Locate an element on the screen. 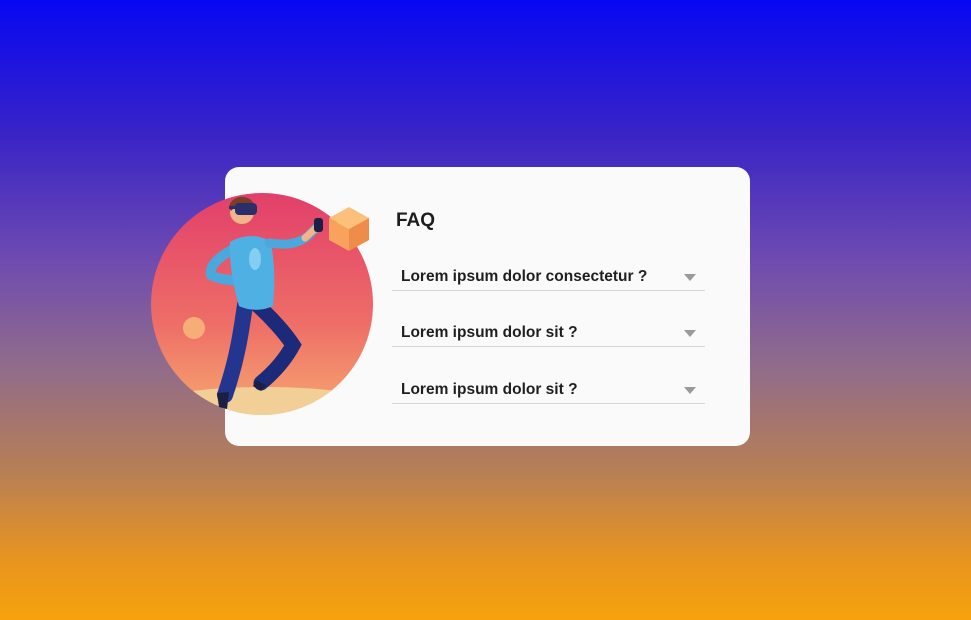 Image resolution: width=971 pixels, height=620 pixels. faq-title: FAQ is located at coordinates (416, 220).